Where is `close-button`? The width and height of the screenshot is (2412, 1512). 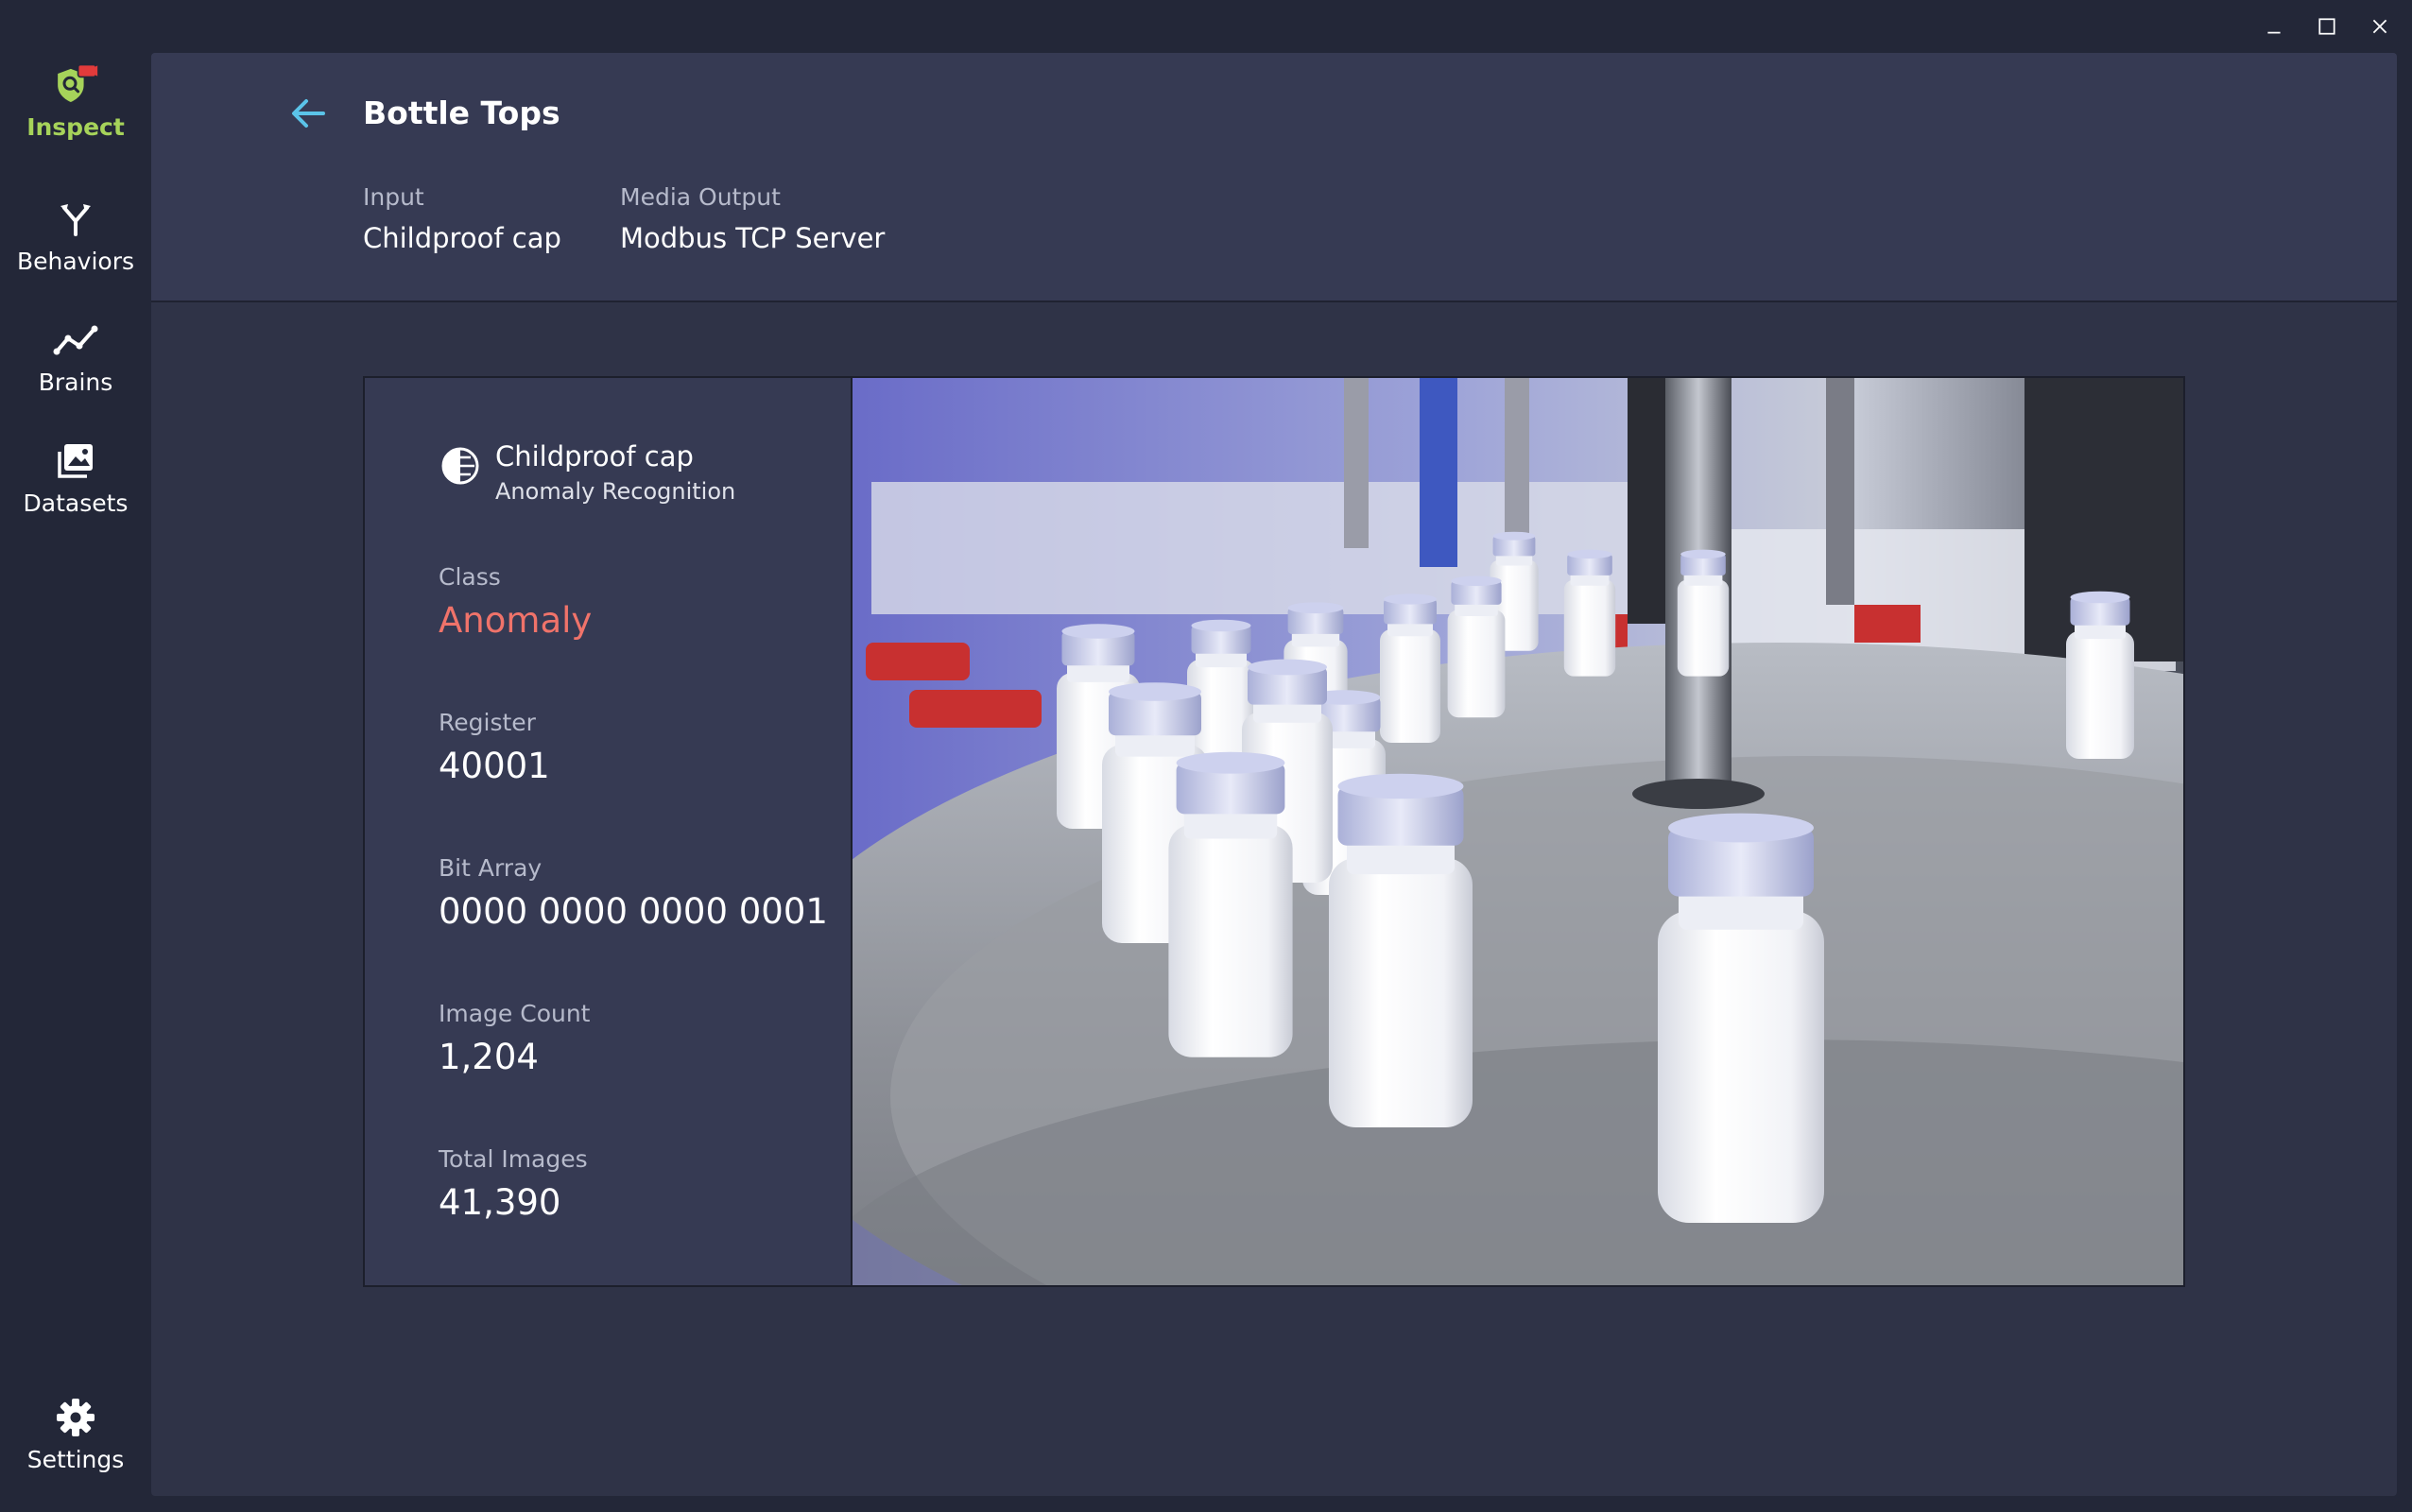
close-button is located at coordinates (2380, 26).